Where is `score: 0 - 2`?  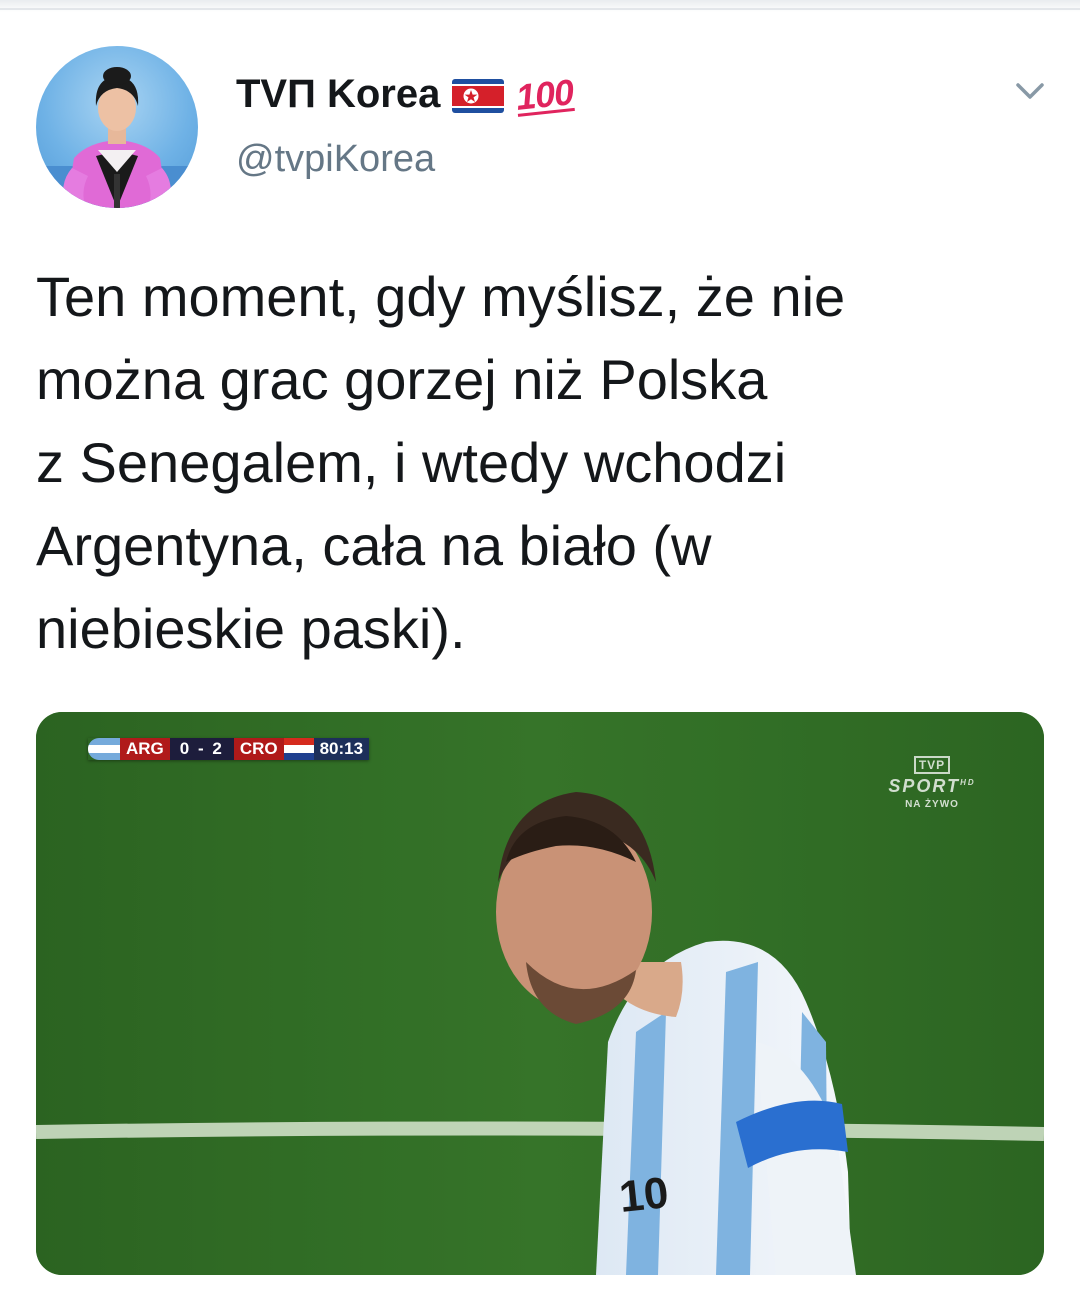 score: 0 - 2 is located at coordinates (201, 749).